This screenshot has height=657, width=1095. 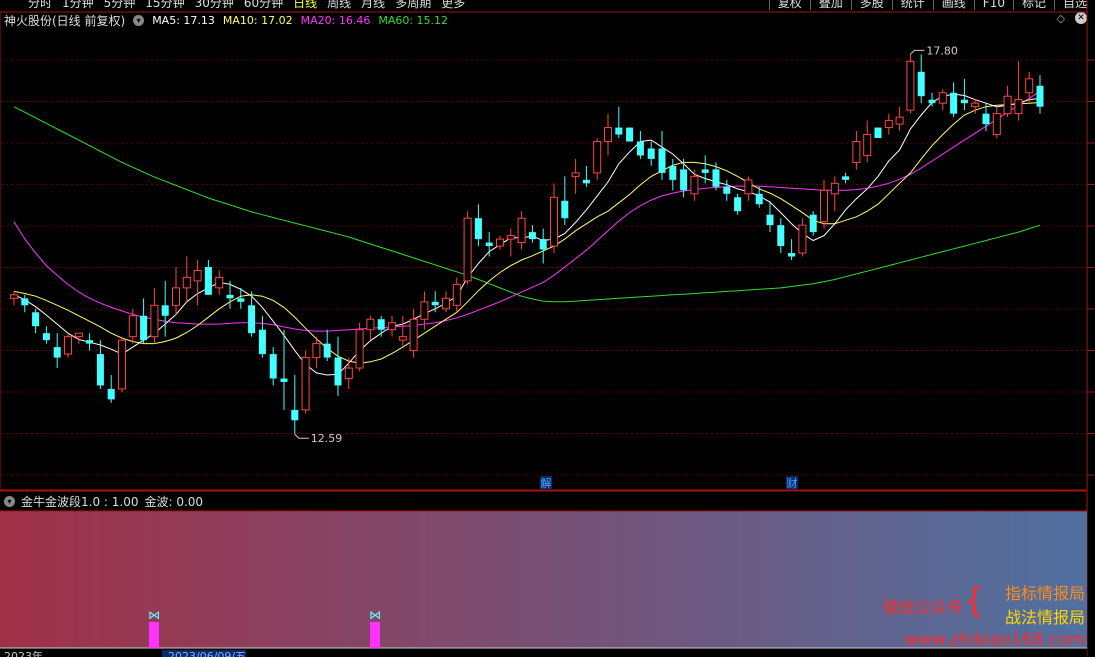 What do you see at coordinates (174, 501) in the screenshot?
I see `indicator-value: 金波: 0.00` at bounding box center [174, 501].